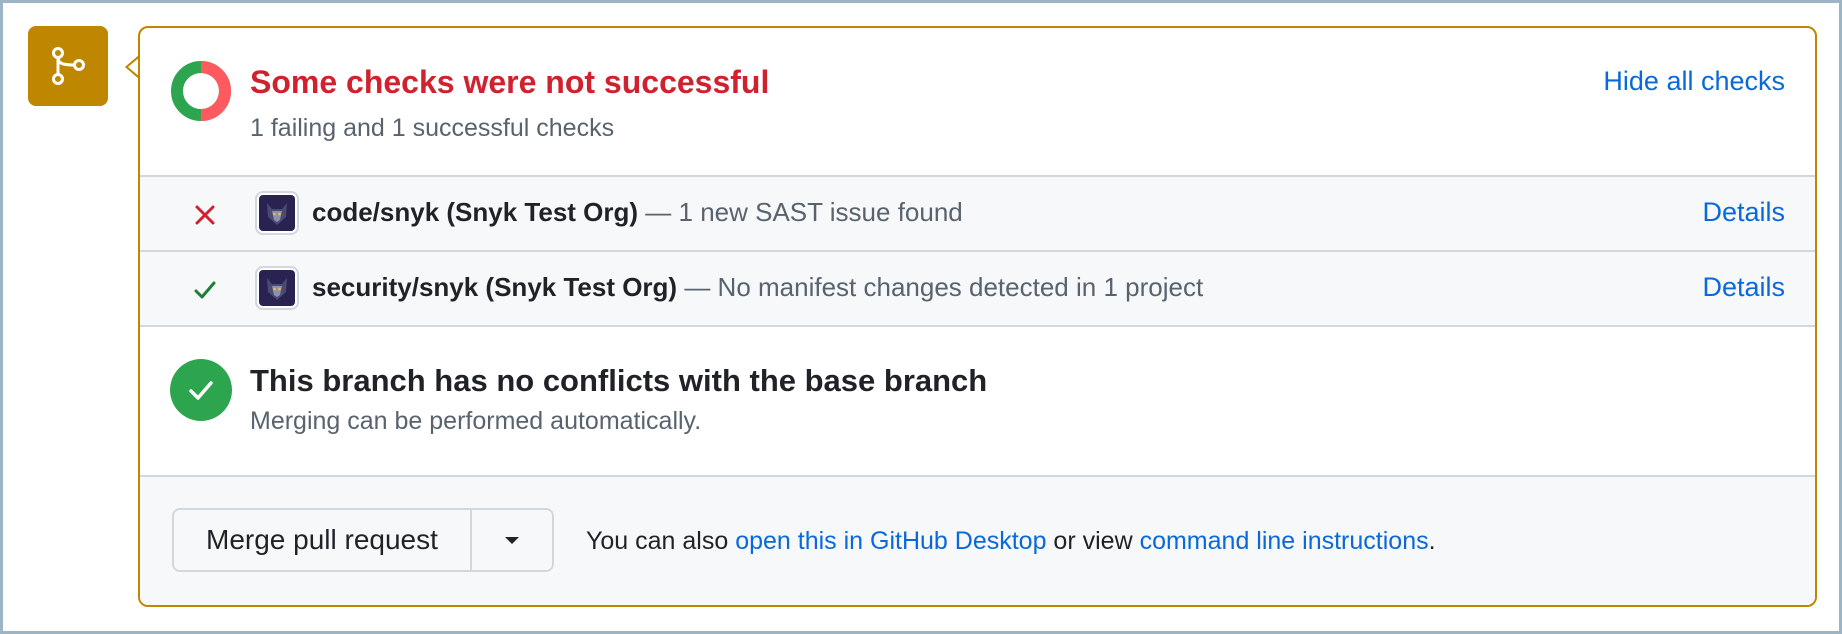 The width and height of the screenshot is (1842, 634). I want to click on x-icon, so click(205, 215).